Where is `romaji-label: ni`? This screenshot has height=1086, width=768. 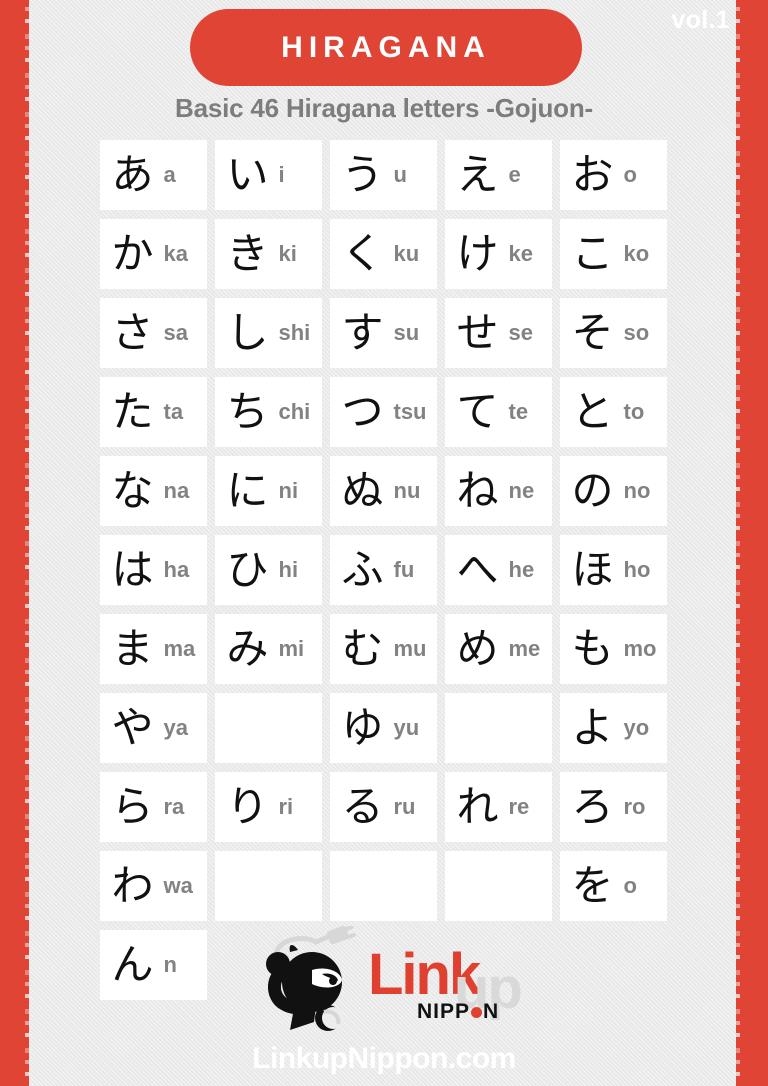
romaji-label: ni is located at coordinates (288, 490).